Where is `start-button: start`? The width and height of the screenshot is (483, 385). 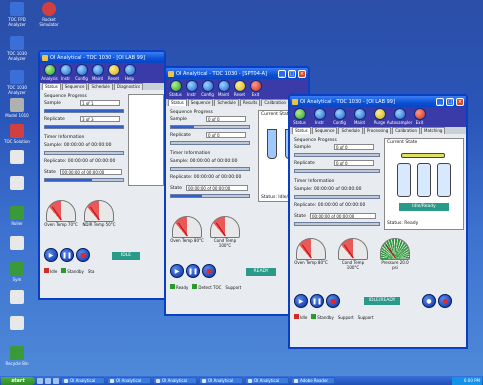 start-button: start is located at coordinates (18, 380).